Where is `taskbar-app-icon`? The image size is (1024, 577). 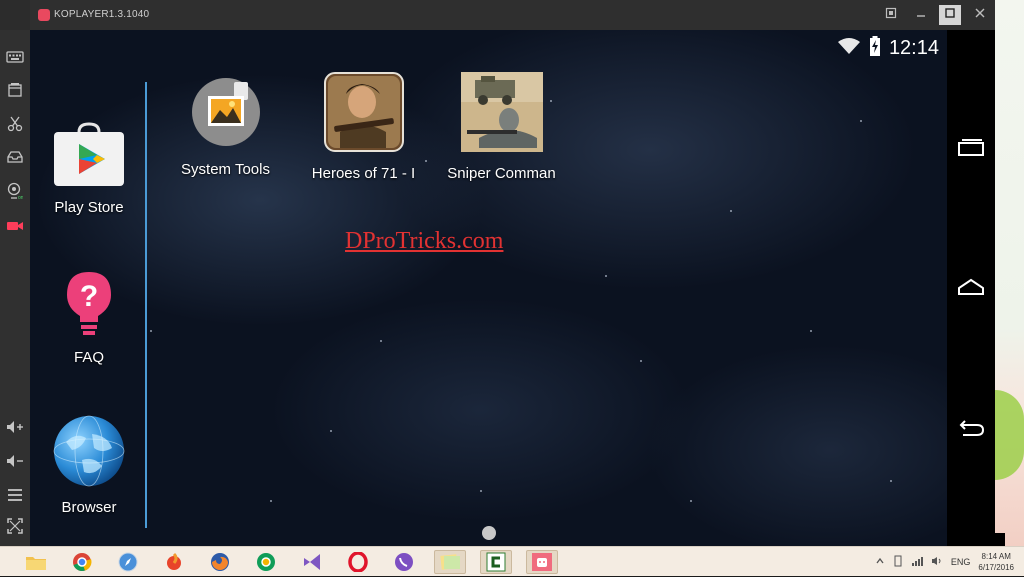 taskbar-app-icon is located at coordinates (174, 562).